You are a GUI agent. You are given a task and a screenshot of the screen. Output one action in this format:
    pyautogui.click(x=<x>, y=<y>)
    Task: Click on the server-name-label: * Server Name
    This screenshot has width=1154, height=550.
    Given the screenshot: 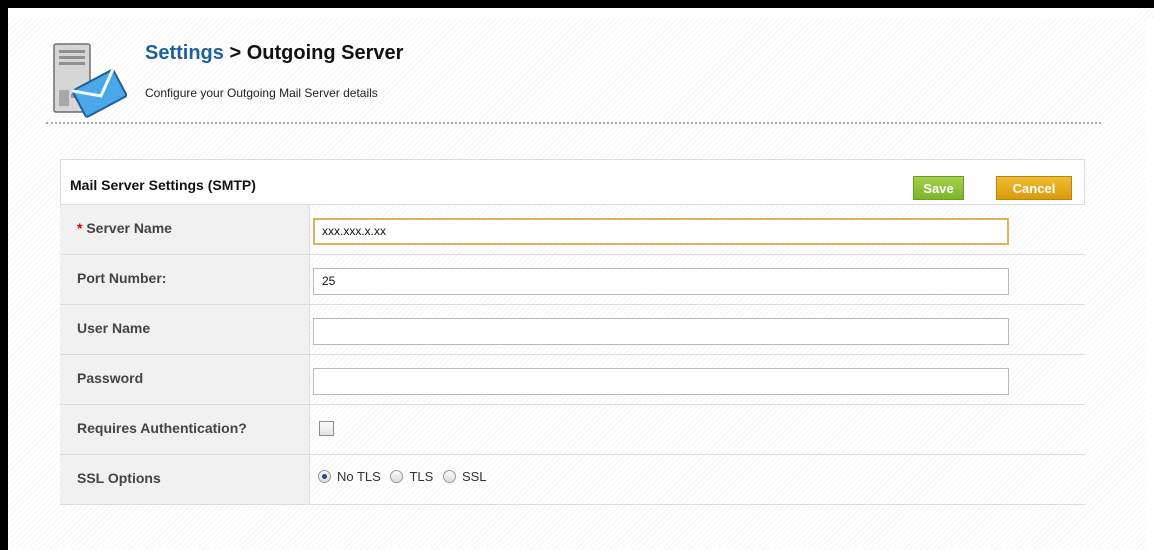 What is the action you would take?
    pyautogui.click(x=124, y=228)
    